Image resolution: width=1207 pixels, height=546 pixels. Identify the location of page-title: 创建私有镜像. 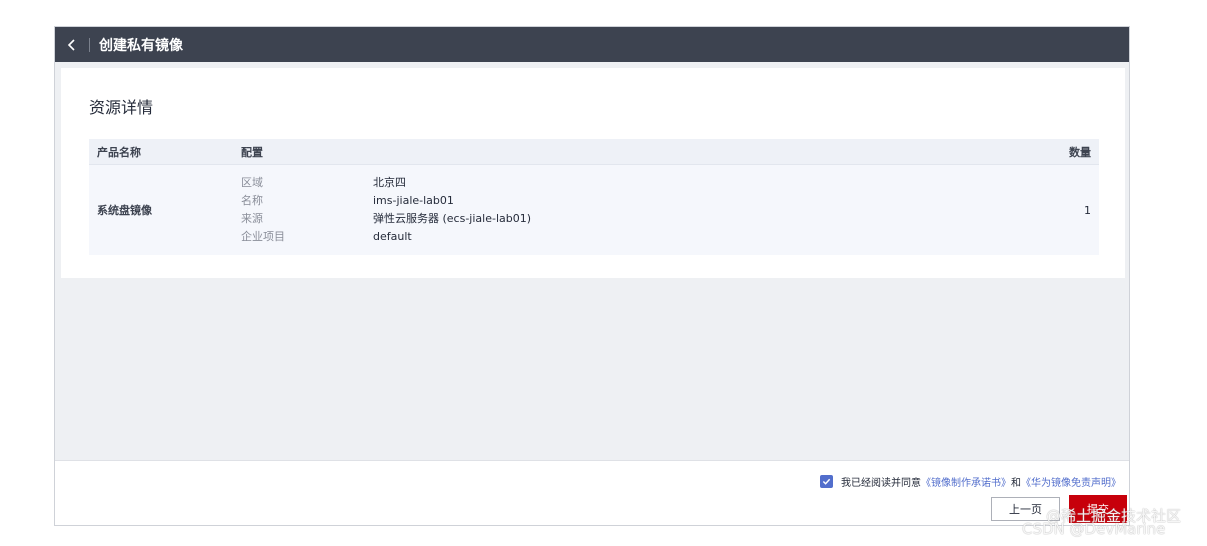
(141, 45).